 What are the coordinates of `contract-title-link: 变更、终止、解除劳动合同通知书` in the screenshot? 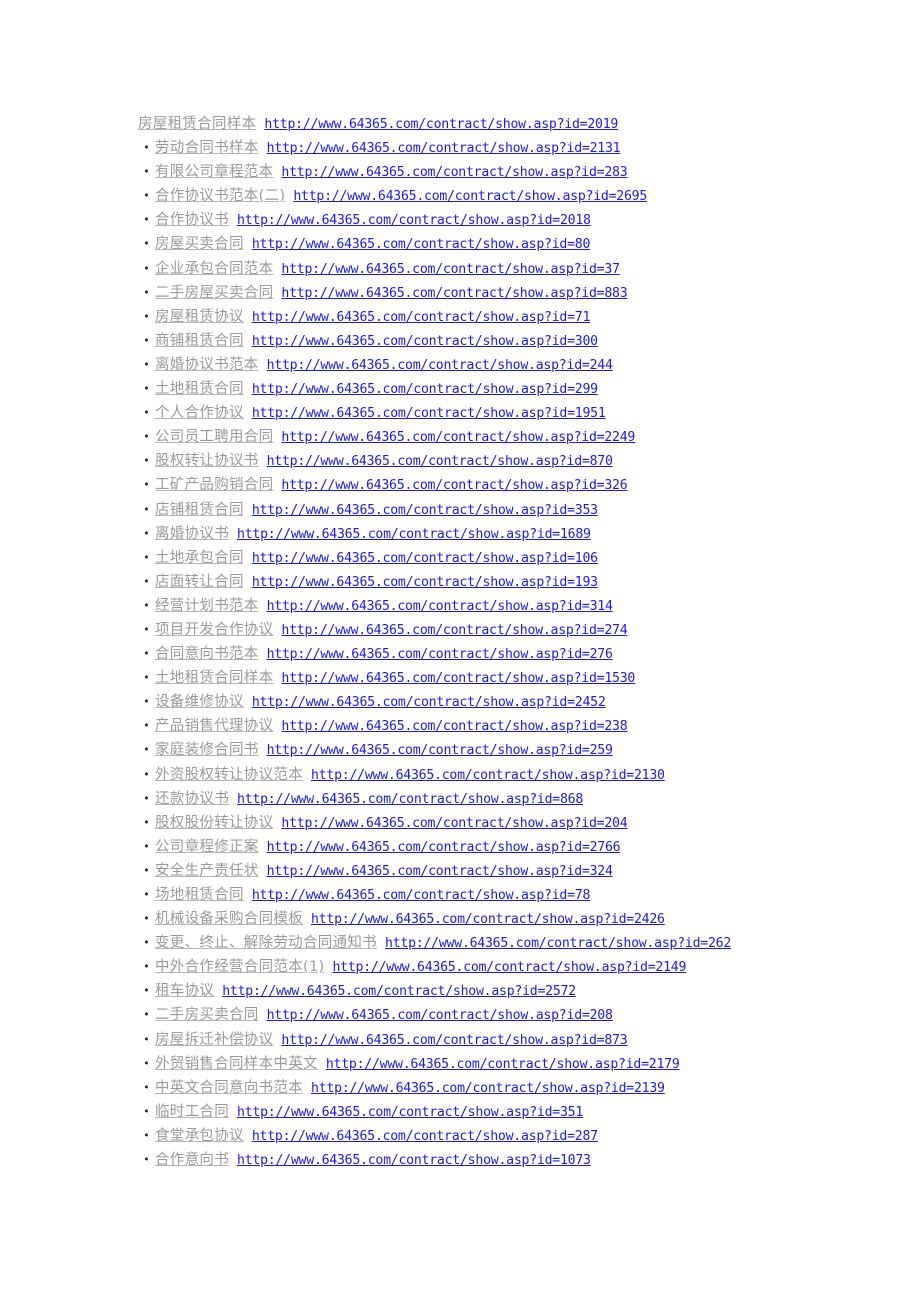 It's located at (266, 943).